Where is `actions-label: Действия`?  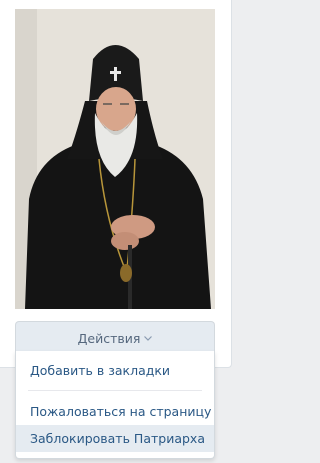
actions-label: Действия is located at coordinates (109, 338).